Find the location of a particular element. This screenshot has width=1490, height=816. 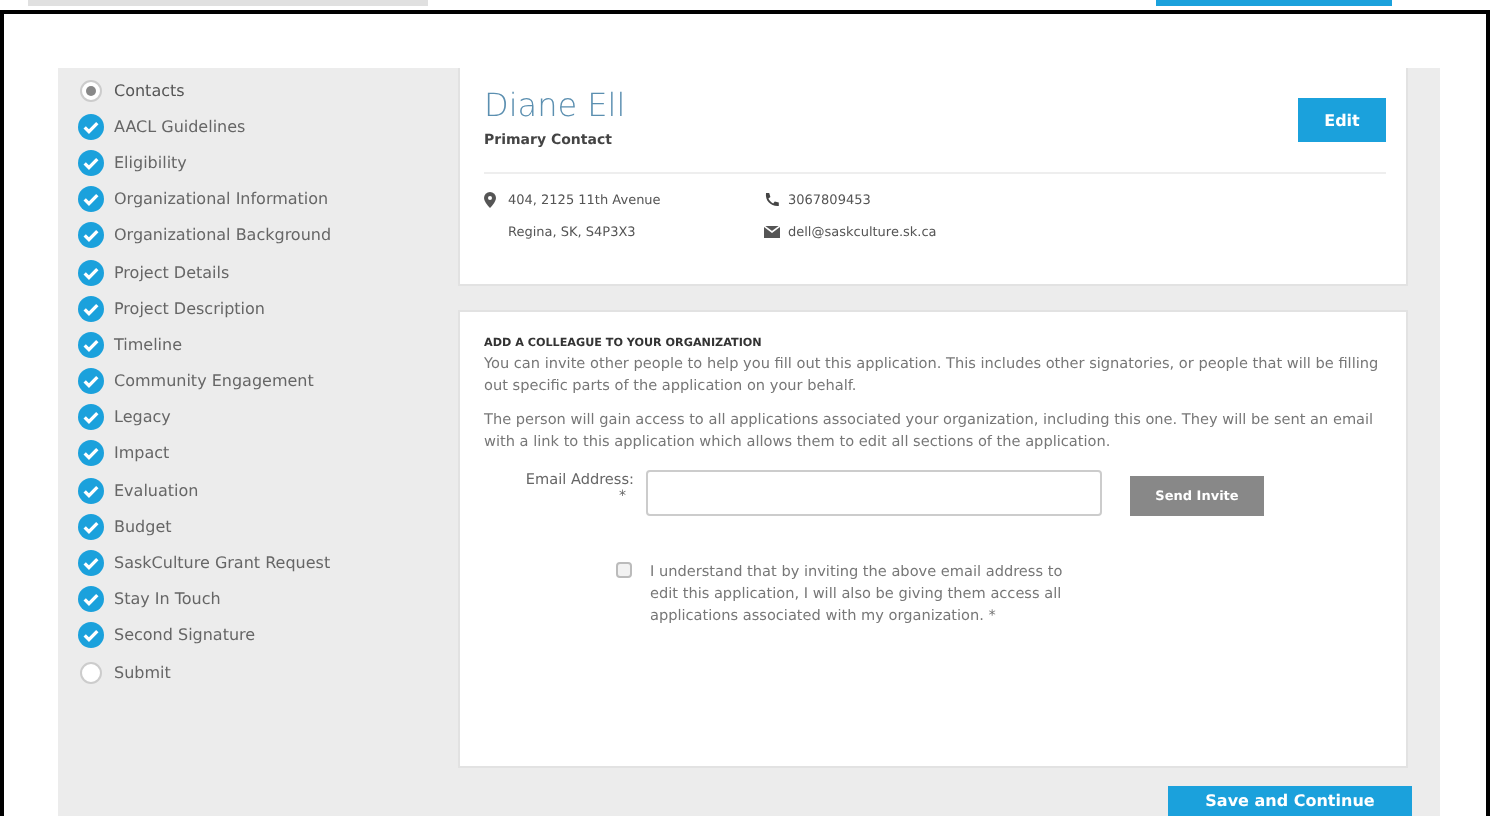

sidebar-item: Organizational Information is located at coordinates (221, 199).